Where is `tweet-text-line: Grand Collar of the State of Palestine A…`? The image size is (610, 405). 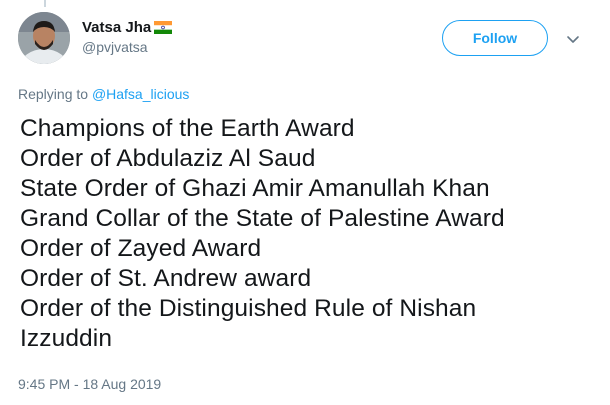
tweet-text-line: Grand Collar of the State of Palestine A… is located at coordinates (262, 218).